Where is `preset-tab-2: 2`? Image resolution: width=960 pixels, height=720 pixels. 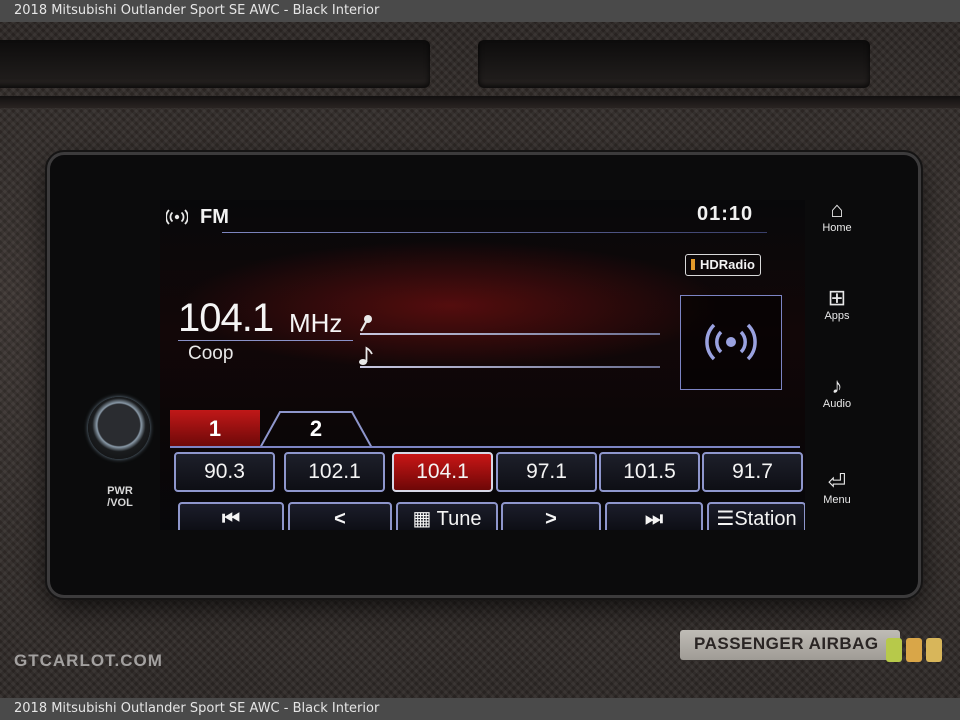 preset-tab-2: 2 is located at coordinates (316, 429).